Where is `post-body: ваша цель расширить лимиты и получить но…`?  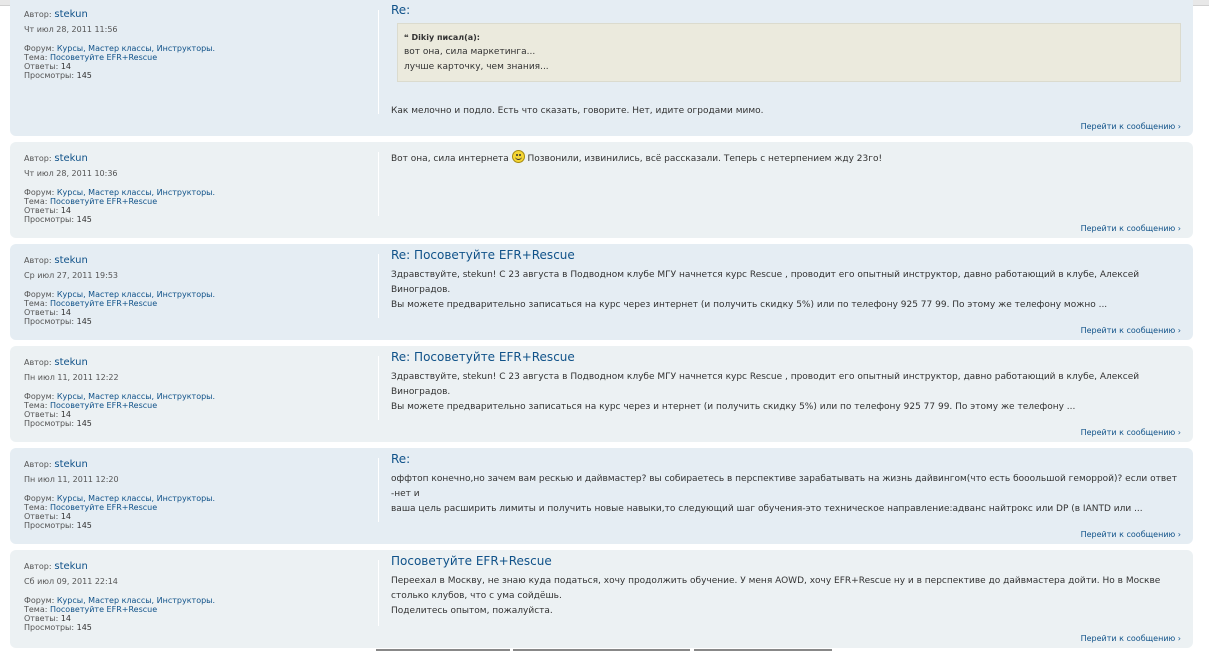
post-body: ваша цель расширить лимиты и получить но… is located at coordinates (767, 509).